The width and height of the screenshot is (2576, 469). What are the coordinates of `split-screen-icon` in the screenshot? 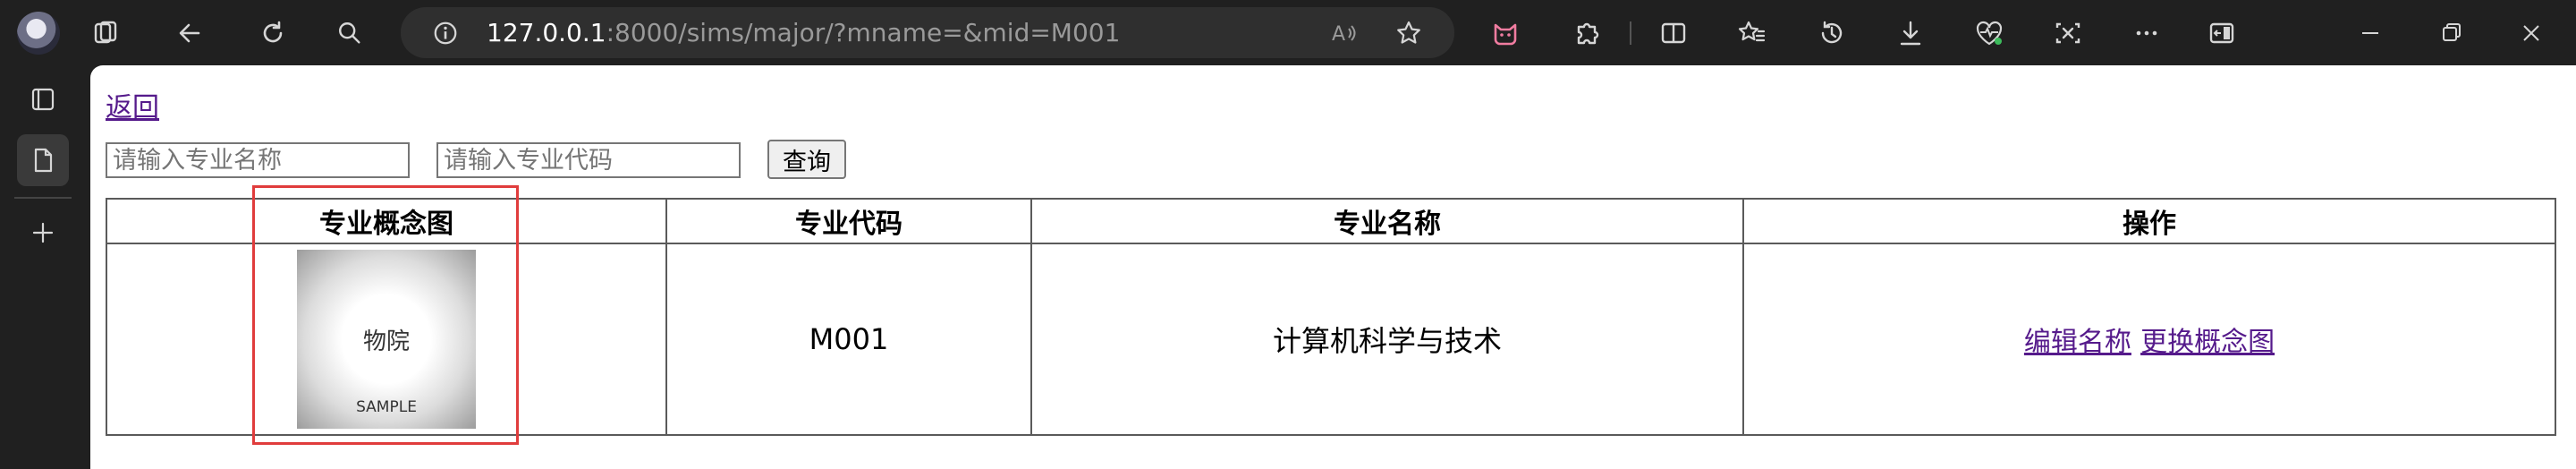 It's located at (1673, 33).